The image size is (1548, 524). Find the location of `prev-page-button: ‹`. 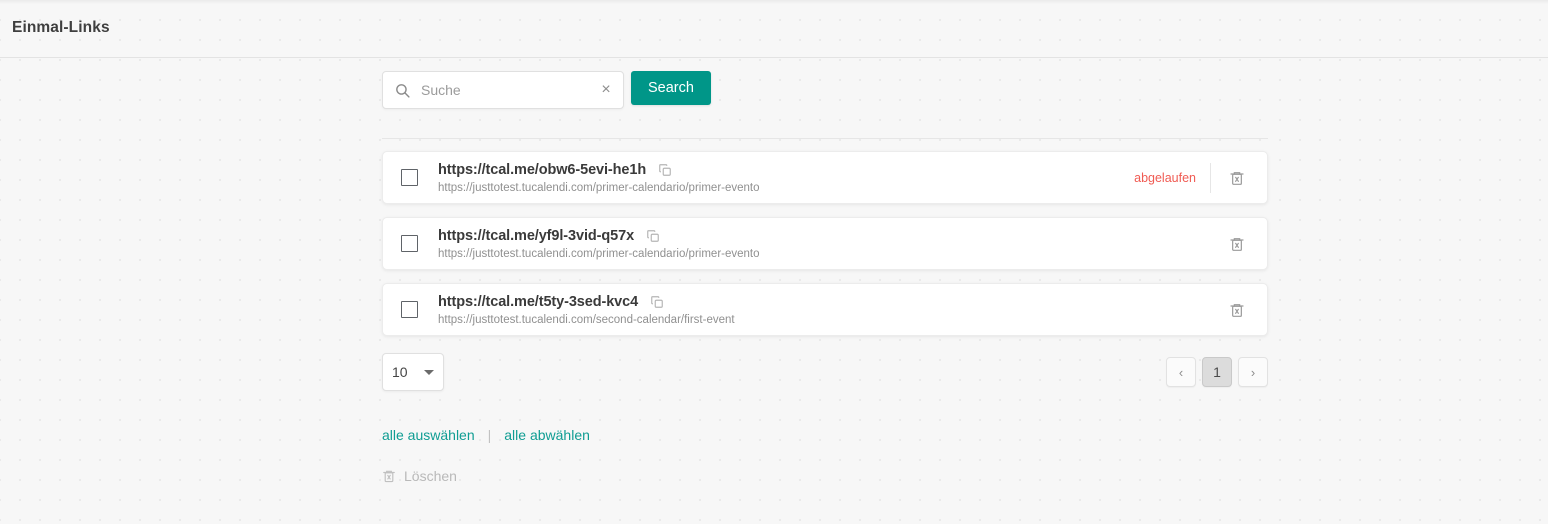

prev-page-button: ‹ is located at coordinates (1181, 372).